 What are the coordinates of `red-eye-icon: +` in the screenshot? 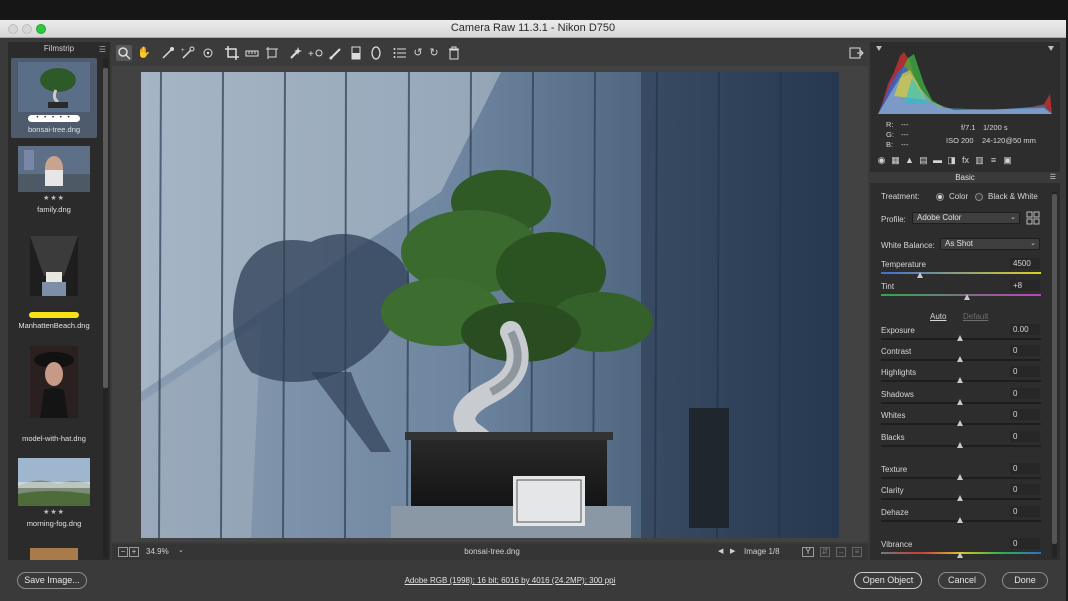 It's located at (316, 53).